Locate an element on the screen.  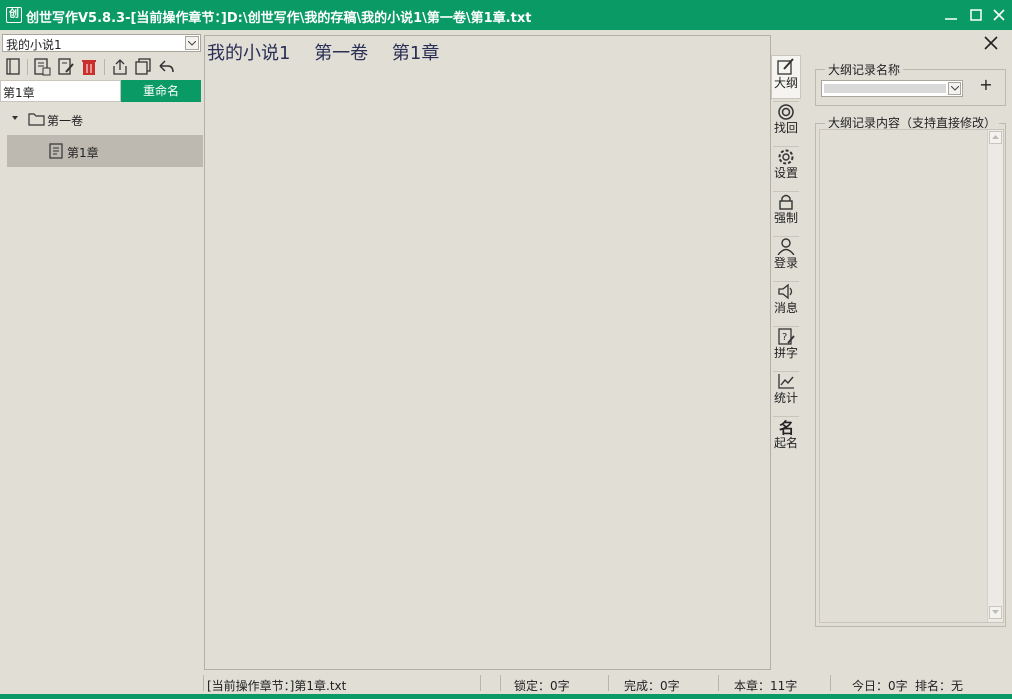
stats-tool-label: 统计 is located at coordinates (785, 398).